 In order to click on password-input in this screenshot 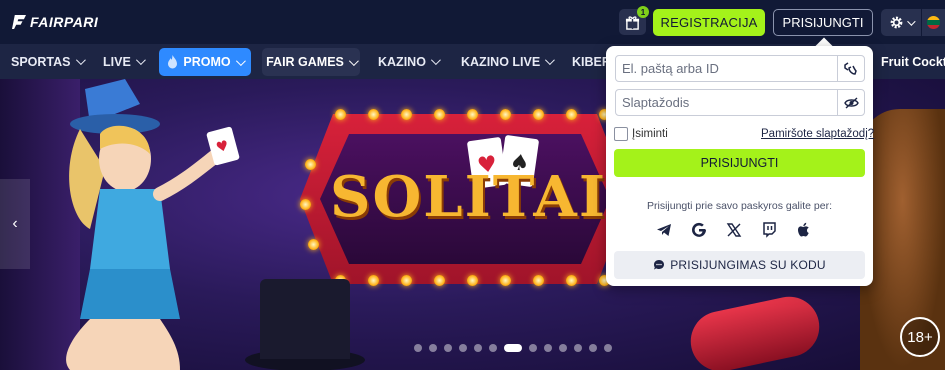, I will do `click(726, 102)`.